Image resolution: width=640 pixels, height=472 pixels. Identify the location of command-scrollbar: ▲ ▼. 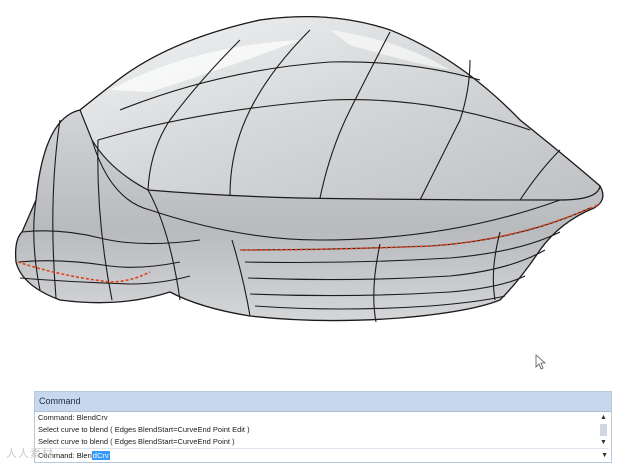
(603, 430).